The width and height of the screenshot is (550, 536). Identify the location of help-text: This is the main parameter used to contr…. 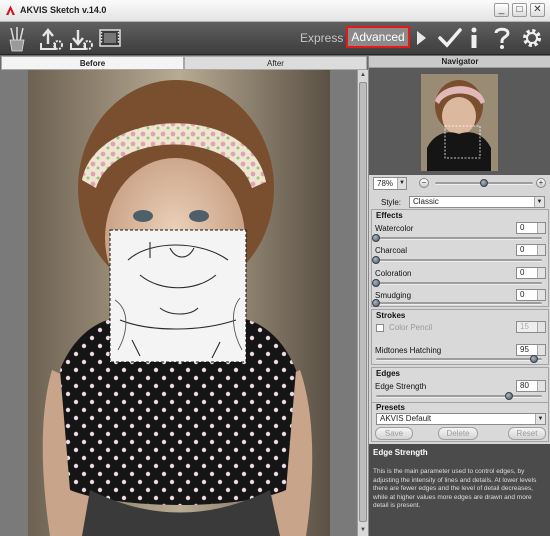
(455, 488).